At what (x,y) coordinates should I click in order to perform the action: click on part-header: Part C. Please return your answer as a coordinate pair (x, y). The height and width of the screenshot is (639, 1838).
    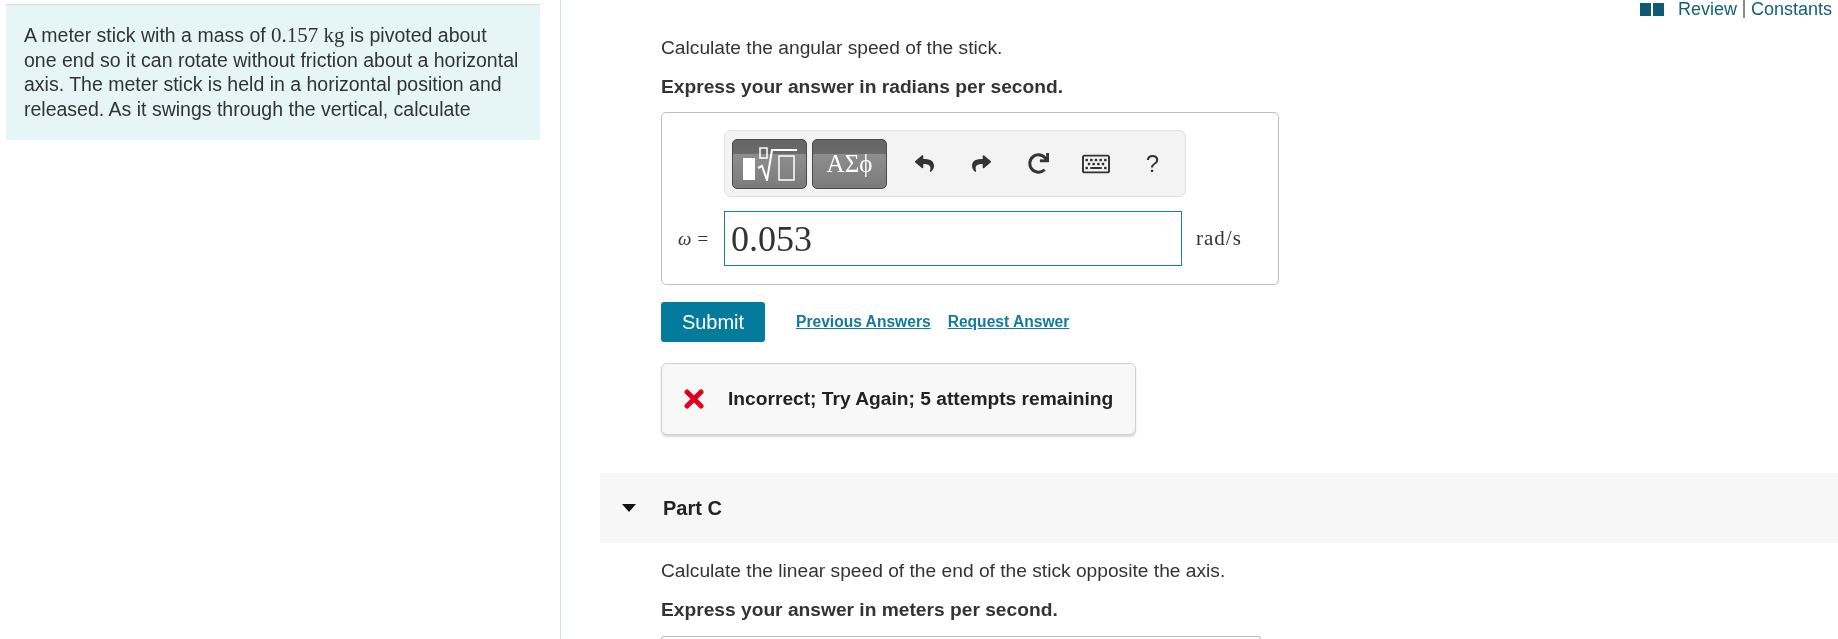
    Looking at the image, I should click on (1219, 508).